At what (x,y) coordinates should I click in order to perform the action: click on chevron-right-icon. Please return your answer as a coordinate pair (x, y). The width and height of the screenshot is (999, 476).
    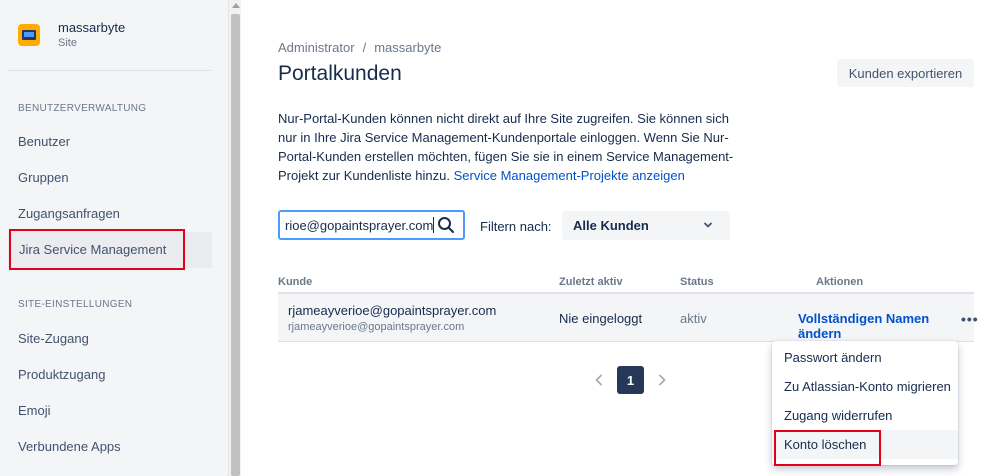
    Looking at the image, I should click on (662, 380).